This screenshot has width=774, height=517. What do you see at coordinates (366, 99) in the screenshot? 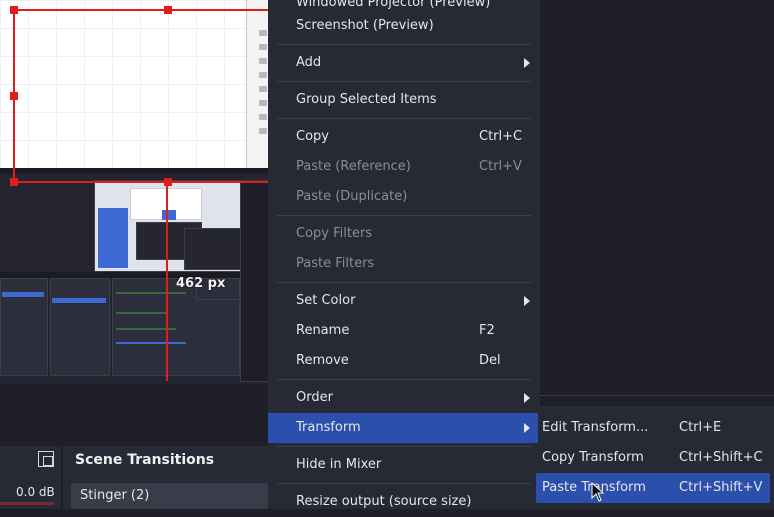
I see `menu-item-label: Group Selected Items` at bounding box center [366, 99].